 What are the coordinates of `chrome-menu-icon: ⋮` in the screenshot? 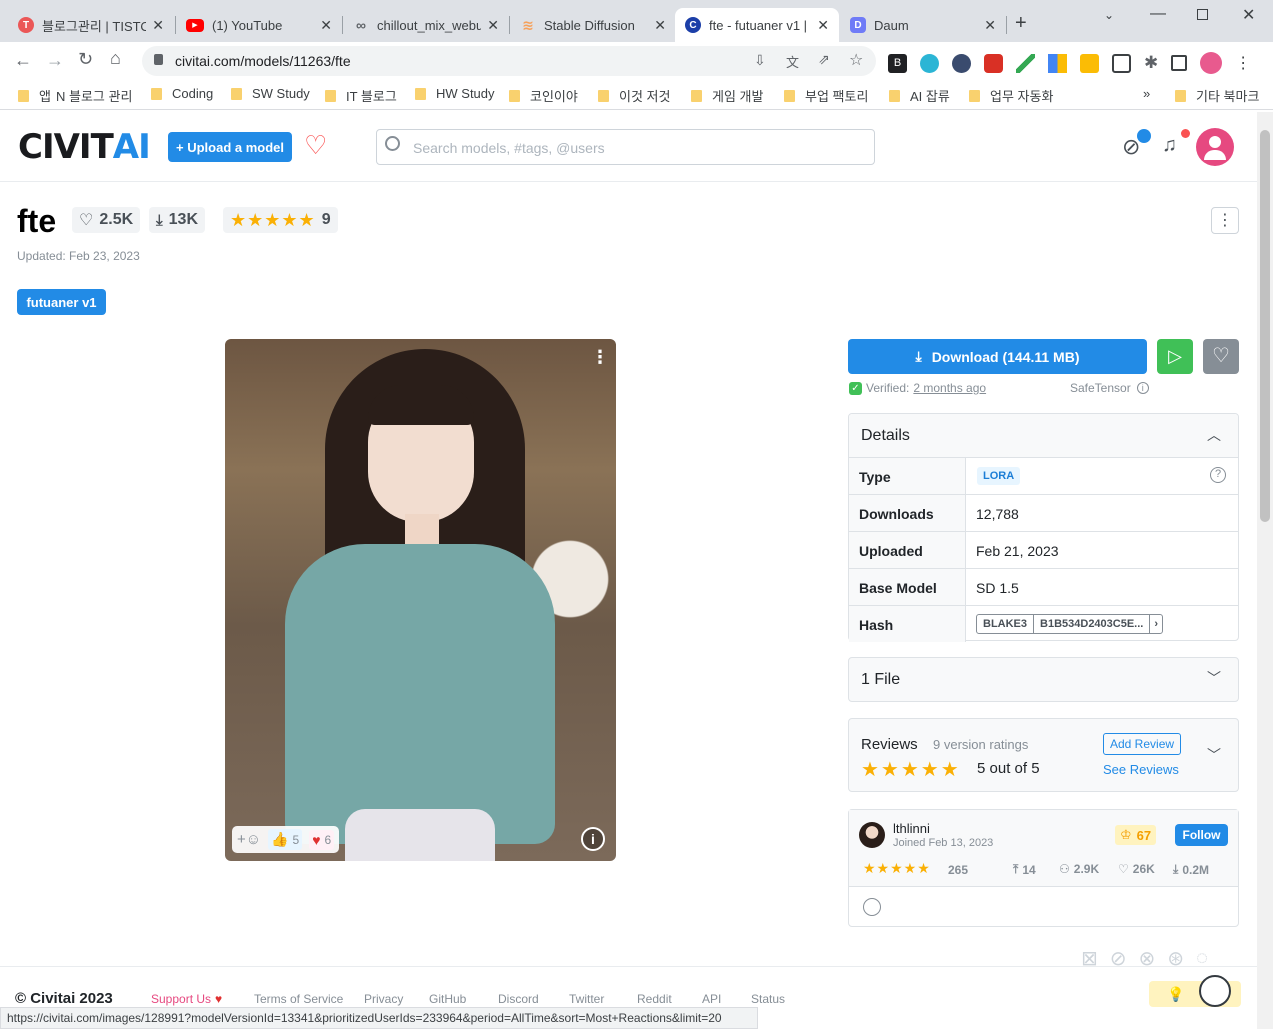 It's located at (1243, 63).